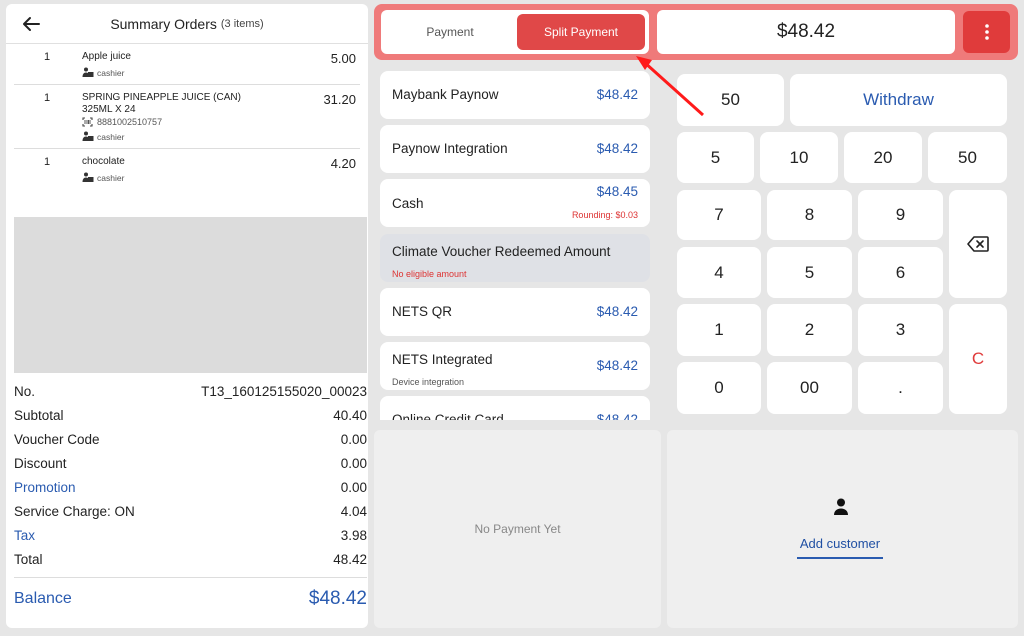 Image resolution: width=1024 pixels, height=636 pixels. I want to click on payment-tabs: Payment Split Payment, so click(515, 32).